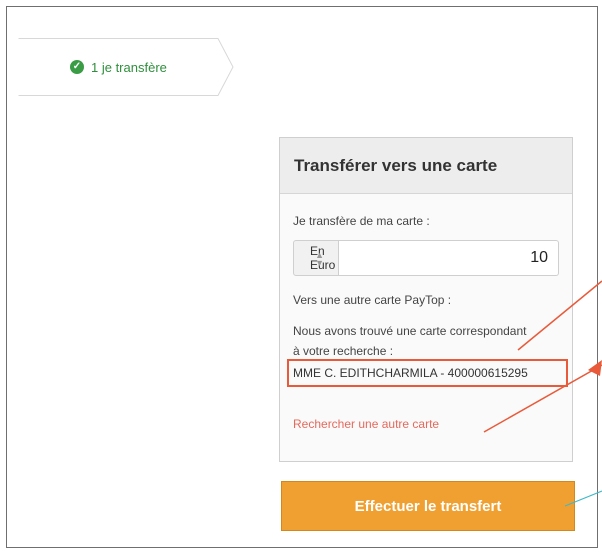 The width and height of the screenshot is (602, 552). I want to click on step-indicator-1: ✓ 1 je transfère, so click(126, 67).